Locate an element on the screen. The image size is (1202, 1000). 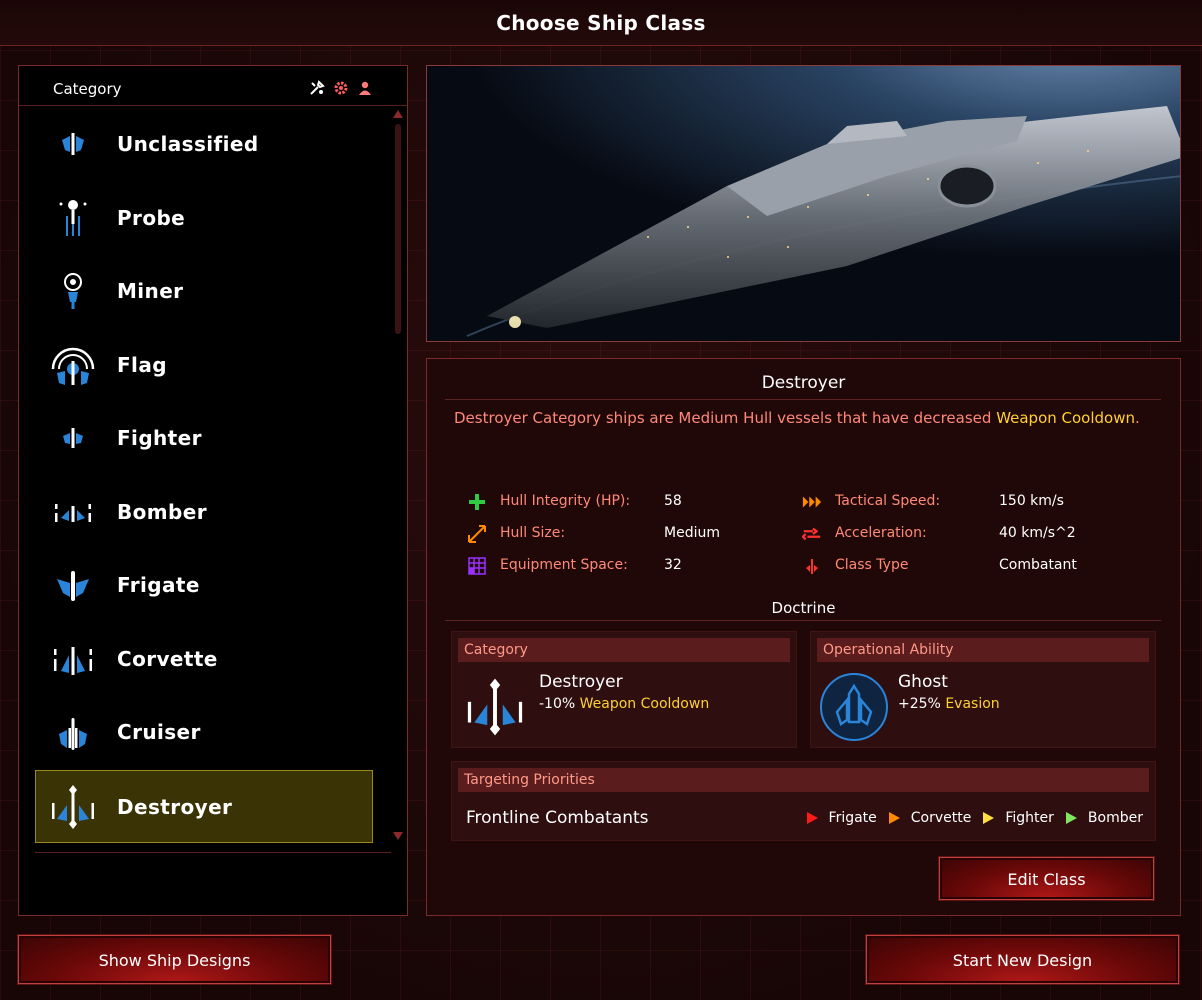
destroyer-ship-icon is located at coordinates (73, 806).